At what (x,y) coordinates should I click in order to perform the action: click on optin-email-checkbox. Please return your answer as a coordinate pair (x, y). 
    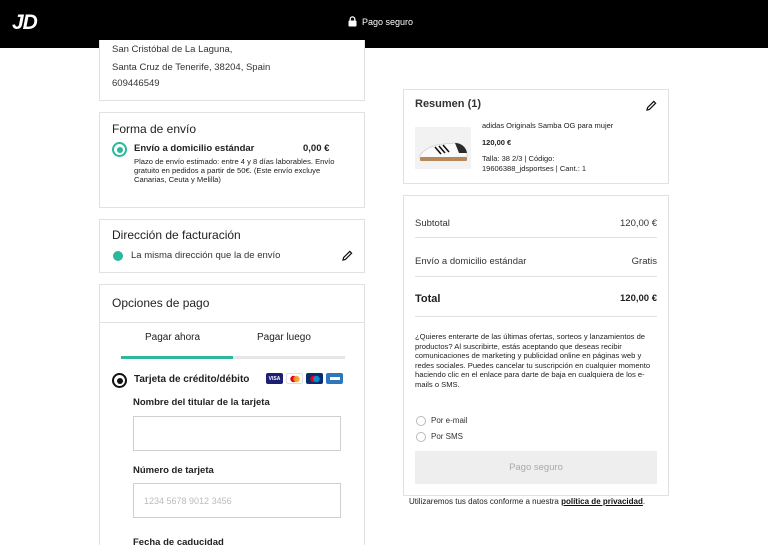
    Looking at the image, I should click on (421, 421).